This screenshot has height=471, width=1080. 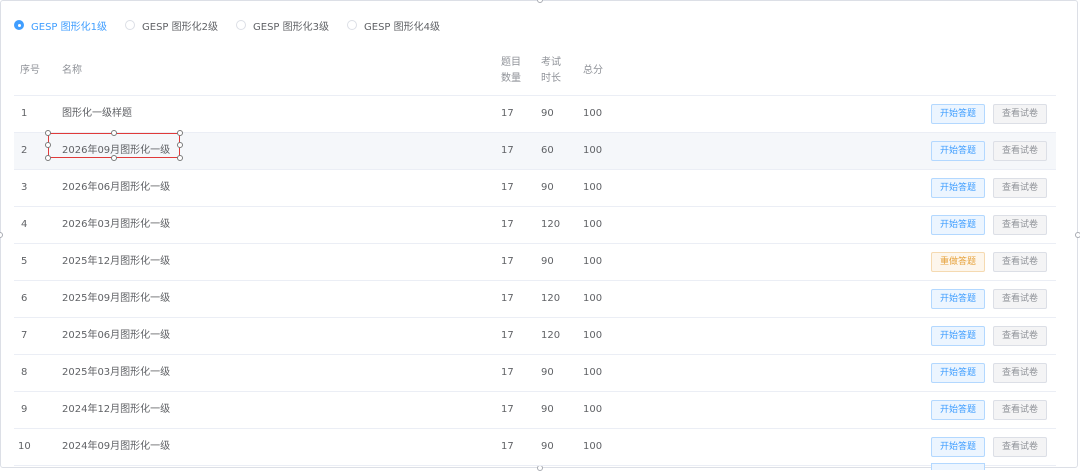 I want to click on row-name: 2026年09月图形化一级, so click(x=116, y=151).